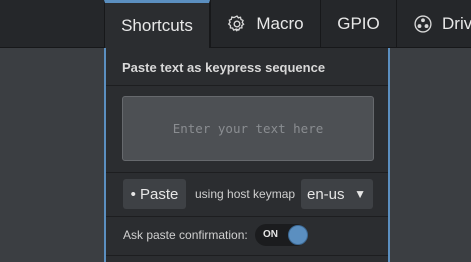 The height and width of the screenshot is (262, 471). I want to click on tab-macro: Macro, so click(265, 24).